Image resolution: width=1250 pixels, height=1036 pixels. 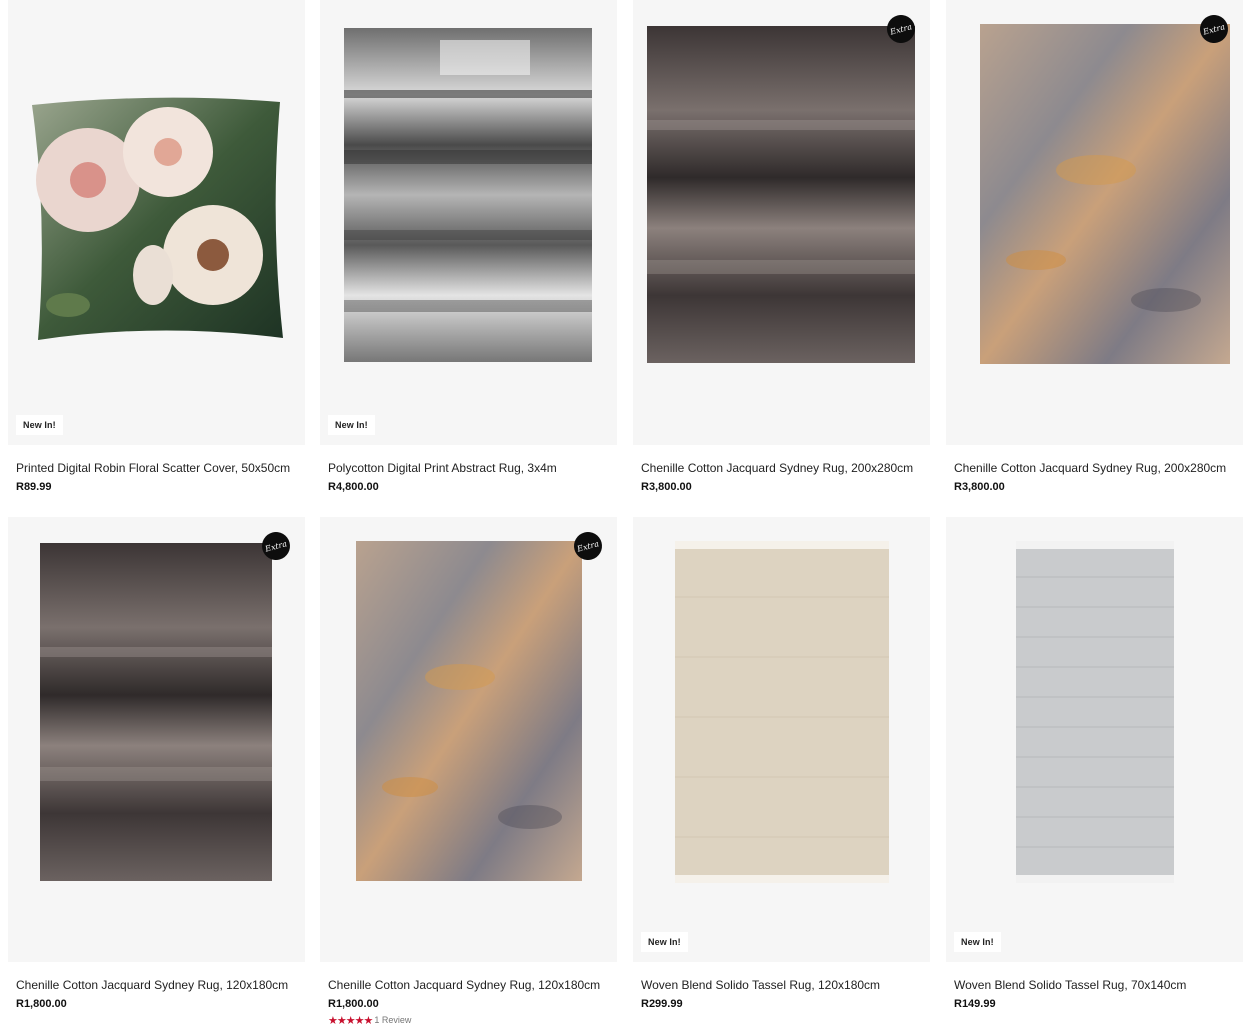 What do you see at coordinates (785, 985) in the screenshot?
I see `product-name: Woven Blend Solido Tassel Rug, 120x180cm` at bounding box center [785, 985].